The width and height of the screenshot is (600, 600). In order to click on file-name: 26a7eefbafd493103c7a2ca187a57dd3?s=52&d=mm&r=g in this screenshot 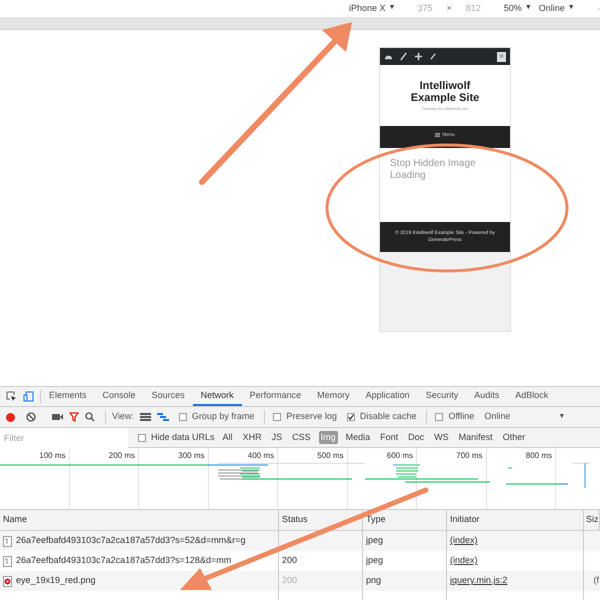, I will do `click(131, 541)`.